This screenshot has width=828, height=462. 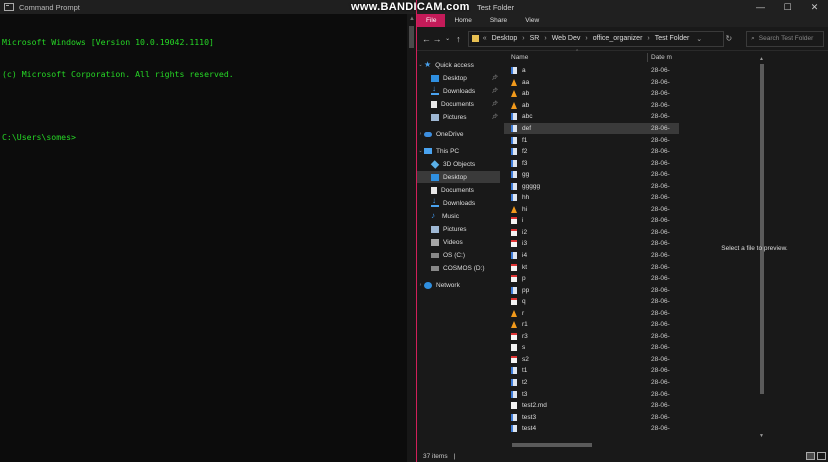 What do you see at coordinates (647, 57) in the screenshot?
I see `column-separator` at bounding box center [647, 57].